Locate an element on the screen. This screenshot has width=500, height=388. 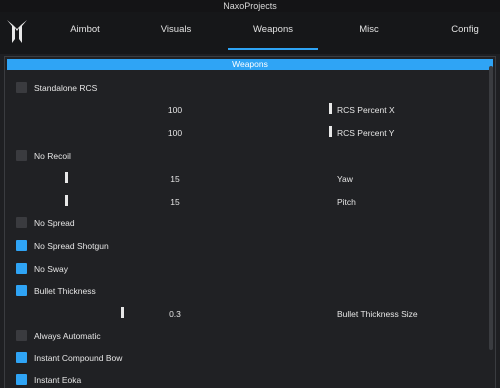
always-automatic-row: Always Automatic is located at coordinates (251, 337).